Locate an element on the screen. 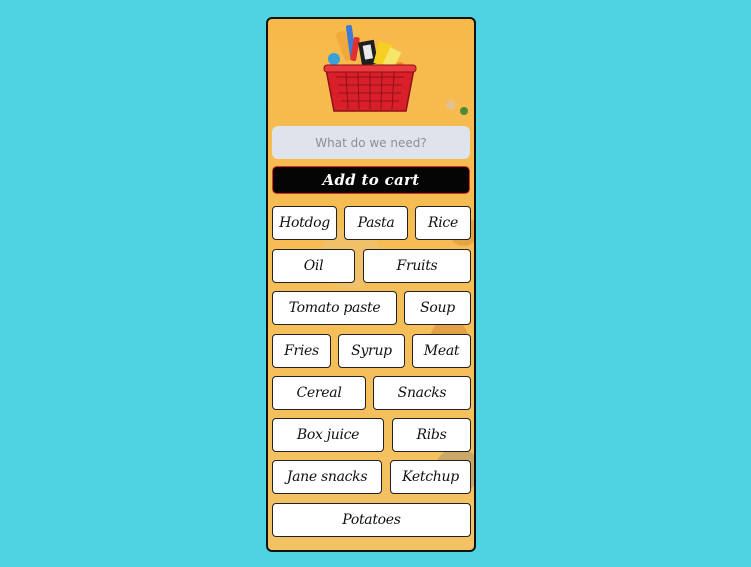  item-ribs-button: Ribs is located at coordinates (431, 435).